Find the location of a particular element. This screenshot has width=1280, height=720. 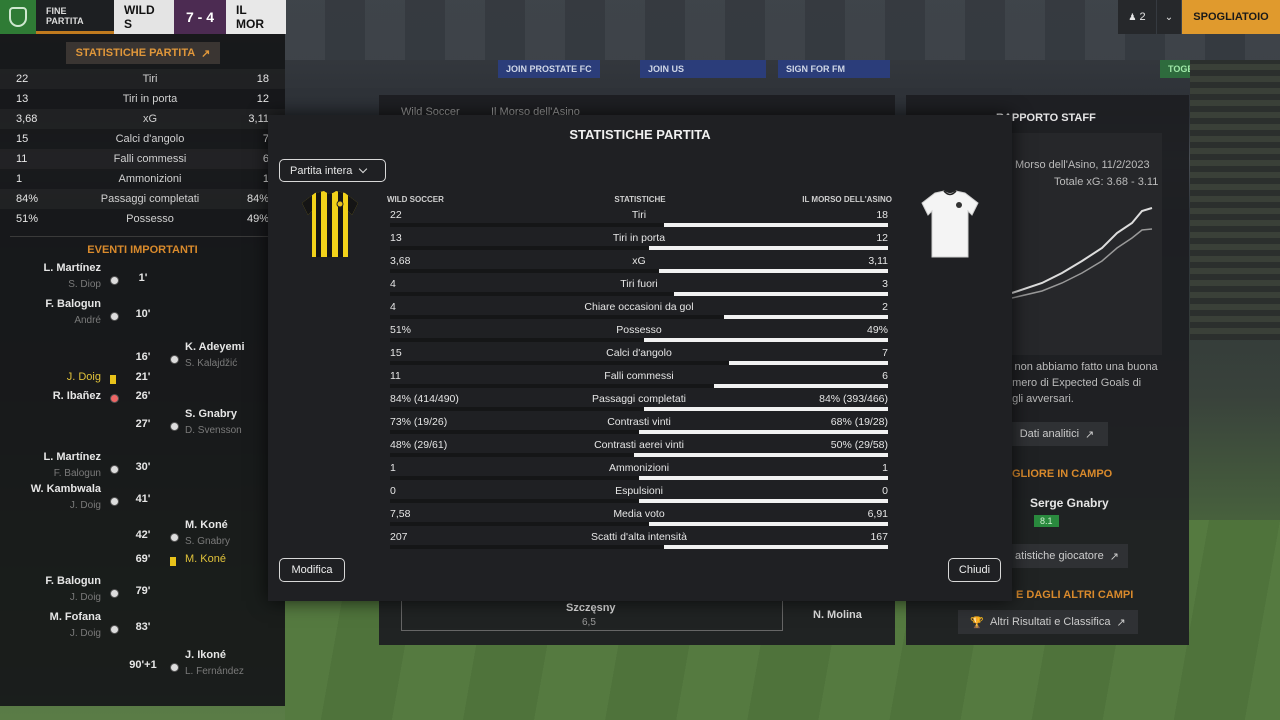

stat-away-value: 7 is located at coordinates (885, 353).